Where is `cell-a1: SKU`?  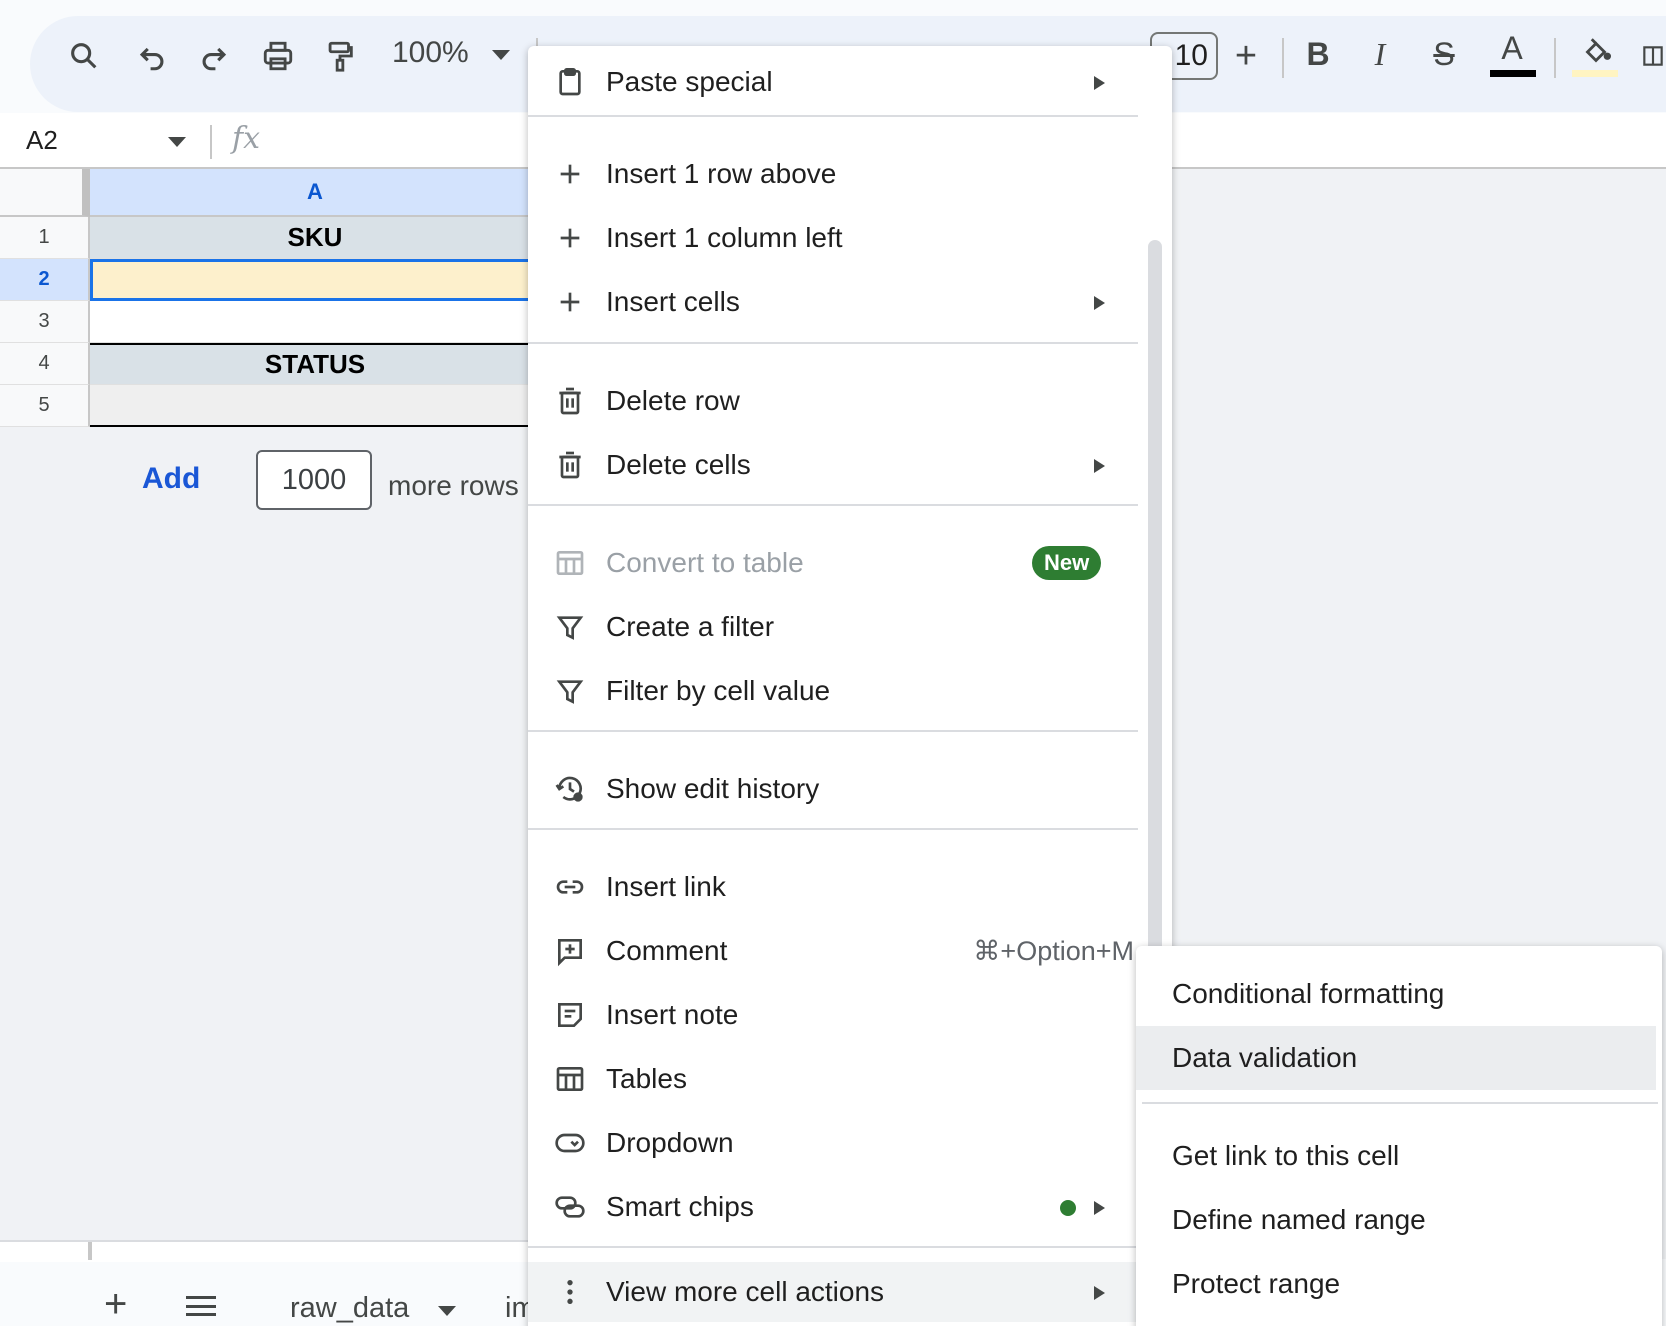
cell-a1: SKU is located at coordinates (315, 238).